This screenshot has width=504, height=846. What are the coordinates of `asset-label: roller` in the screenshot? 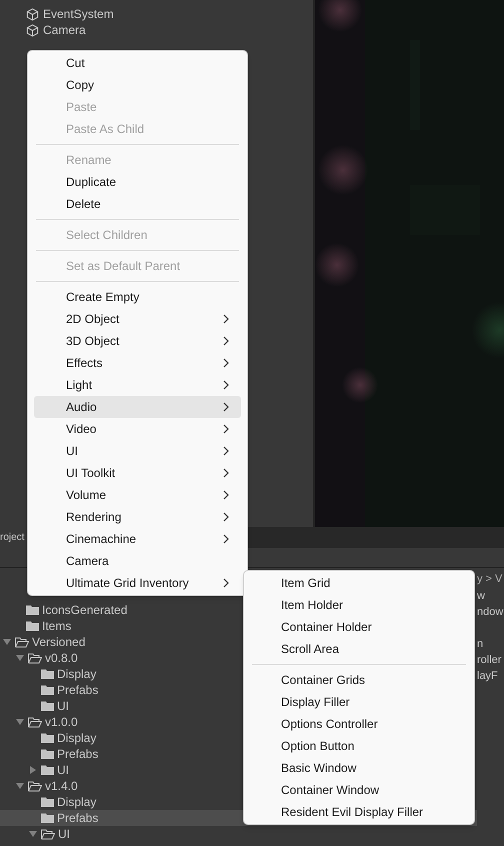 It's located at (490, 660).